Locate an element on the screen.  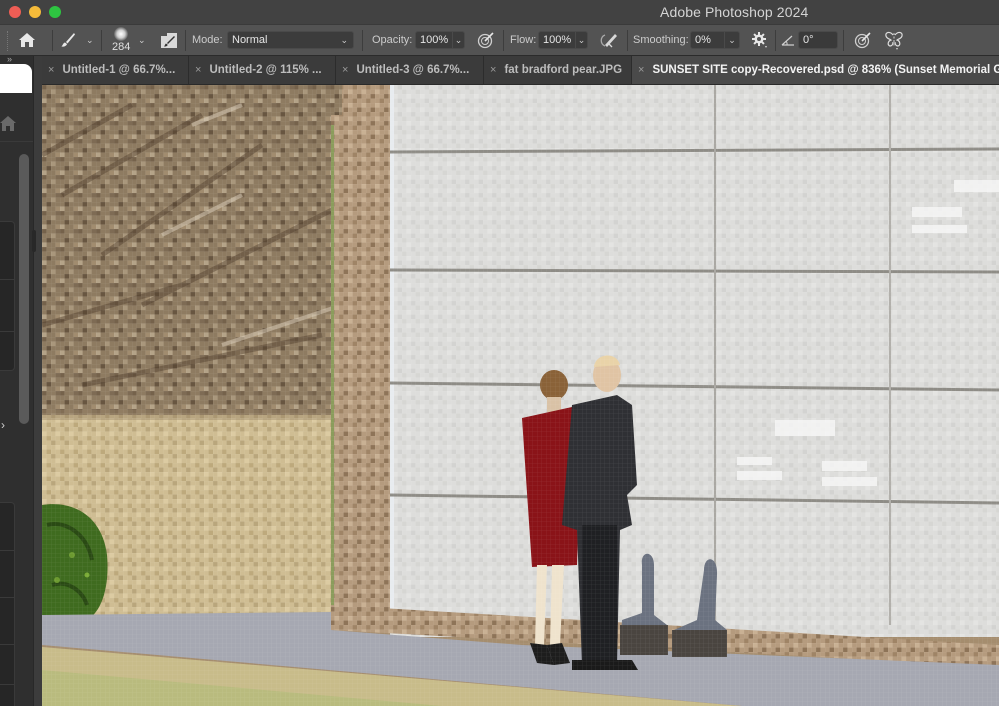
mode-select: Normal ⌄ is located at coordinates (290, 40).